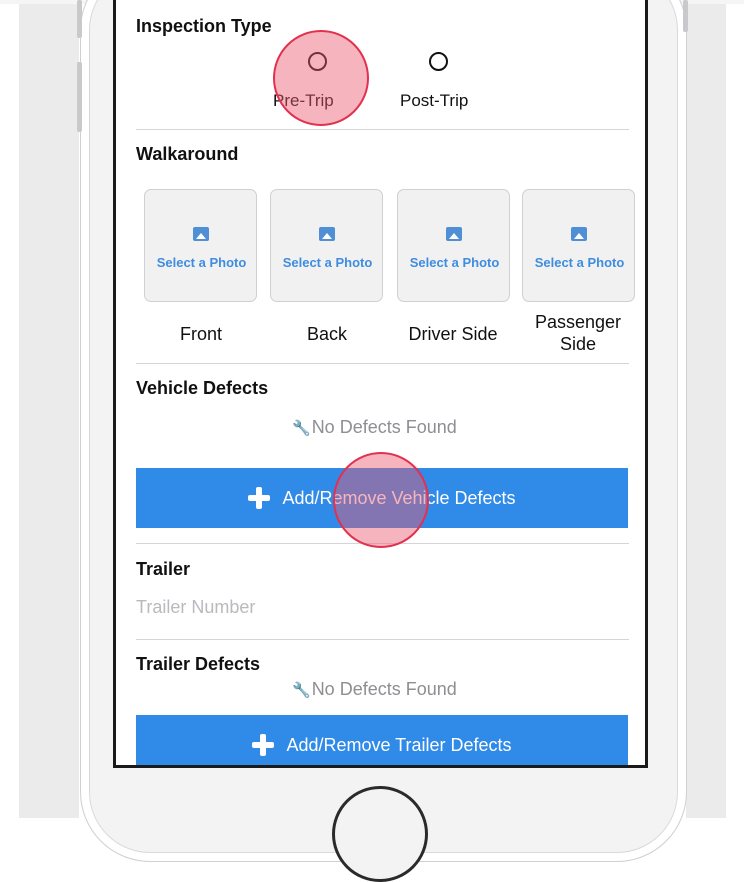 This screenshot has height=882, width=744. What do you see at coordinates (381, 607) in the screenshot?
I see `trailer-number-input` at bounding box center [381, 607].